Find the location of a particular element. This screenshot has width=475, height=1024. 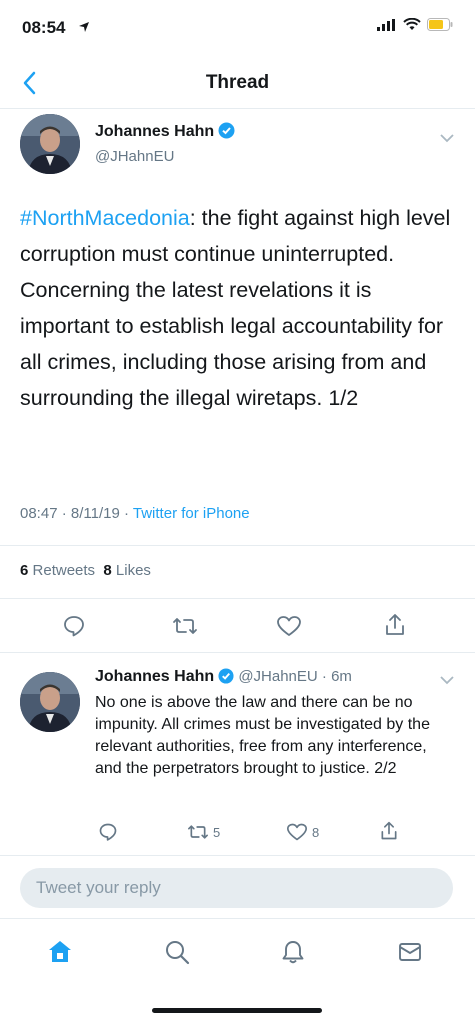

wifi-icon is located at coordinates (412, 24).